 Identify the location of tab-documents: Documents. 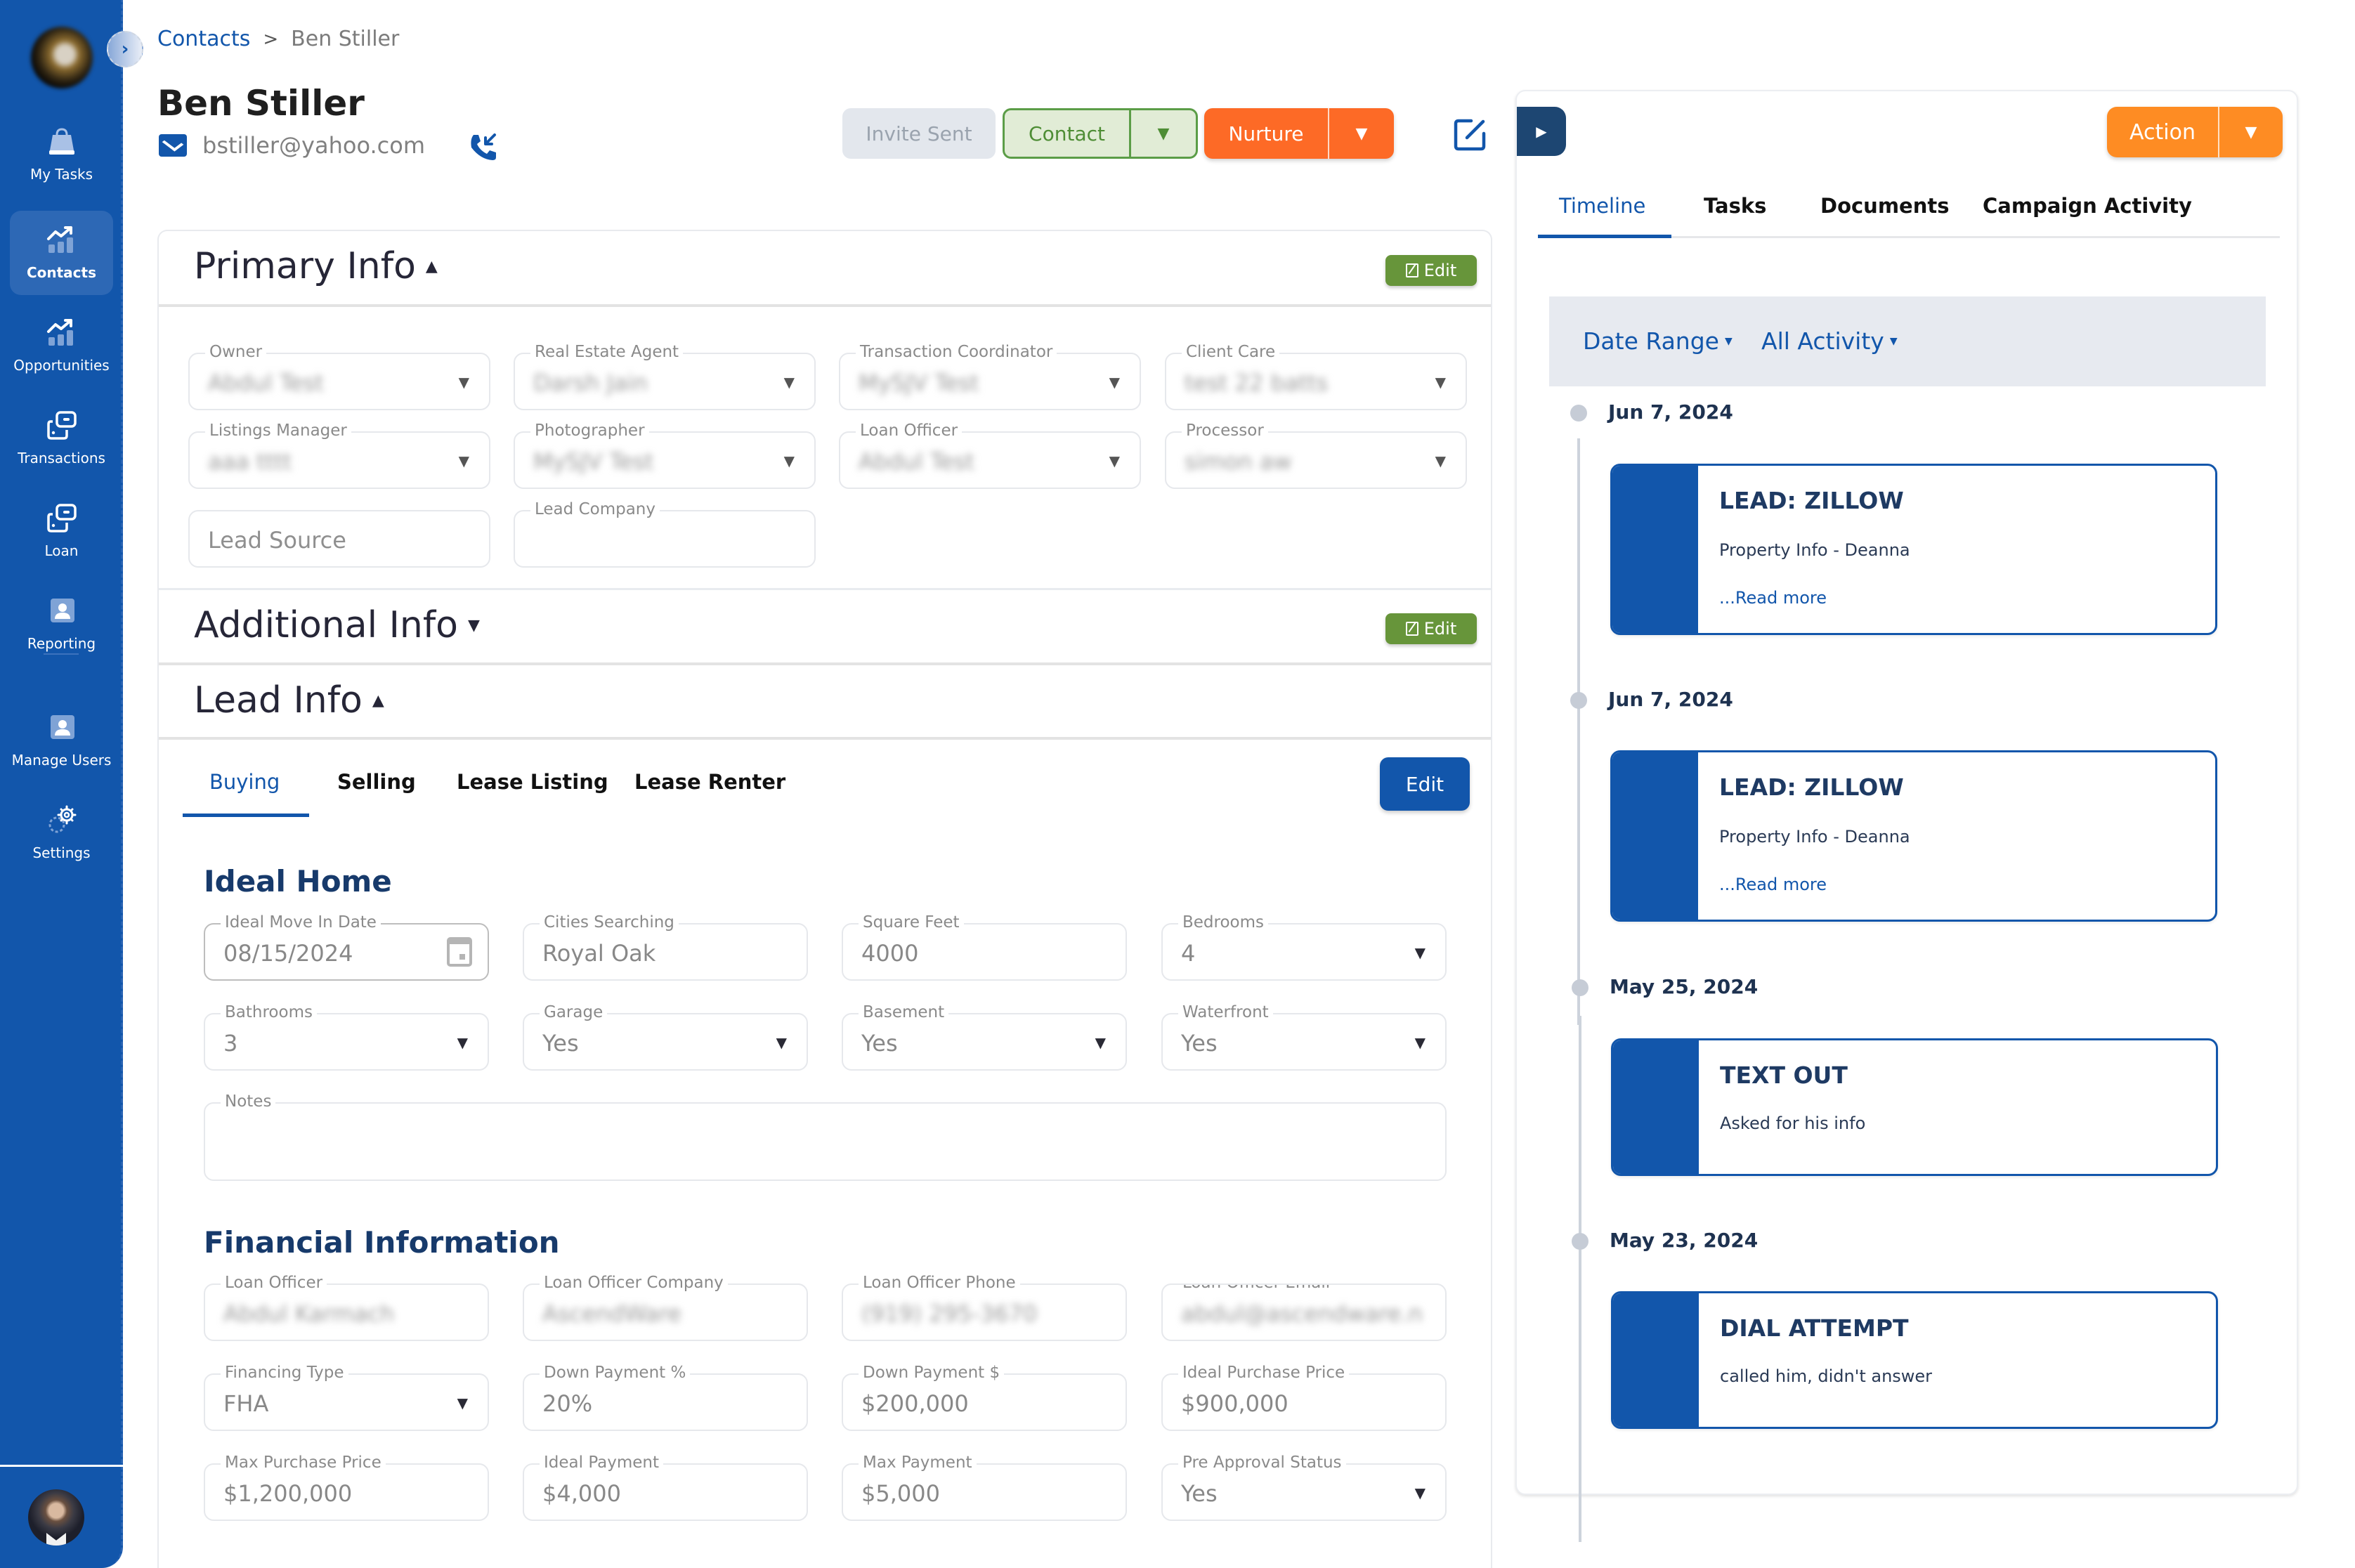
(1885, 206).